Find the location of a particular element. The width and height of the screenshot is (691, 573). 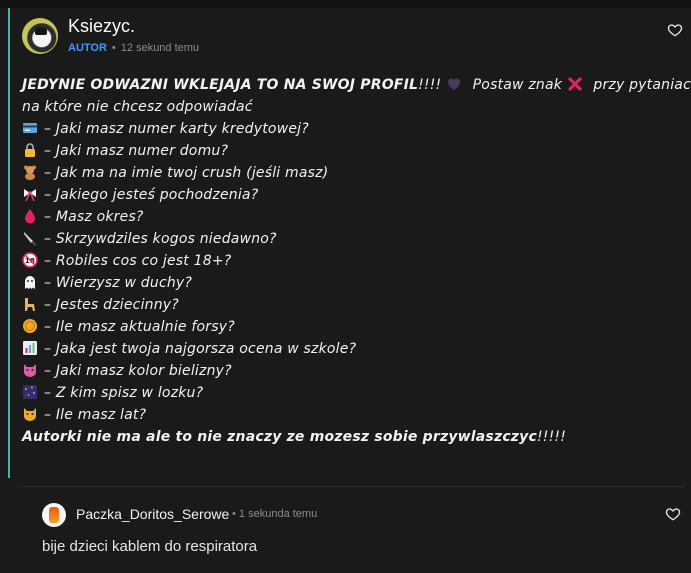

question-row: – Jaki masz numer domu? is located at coordinates (352, 151).